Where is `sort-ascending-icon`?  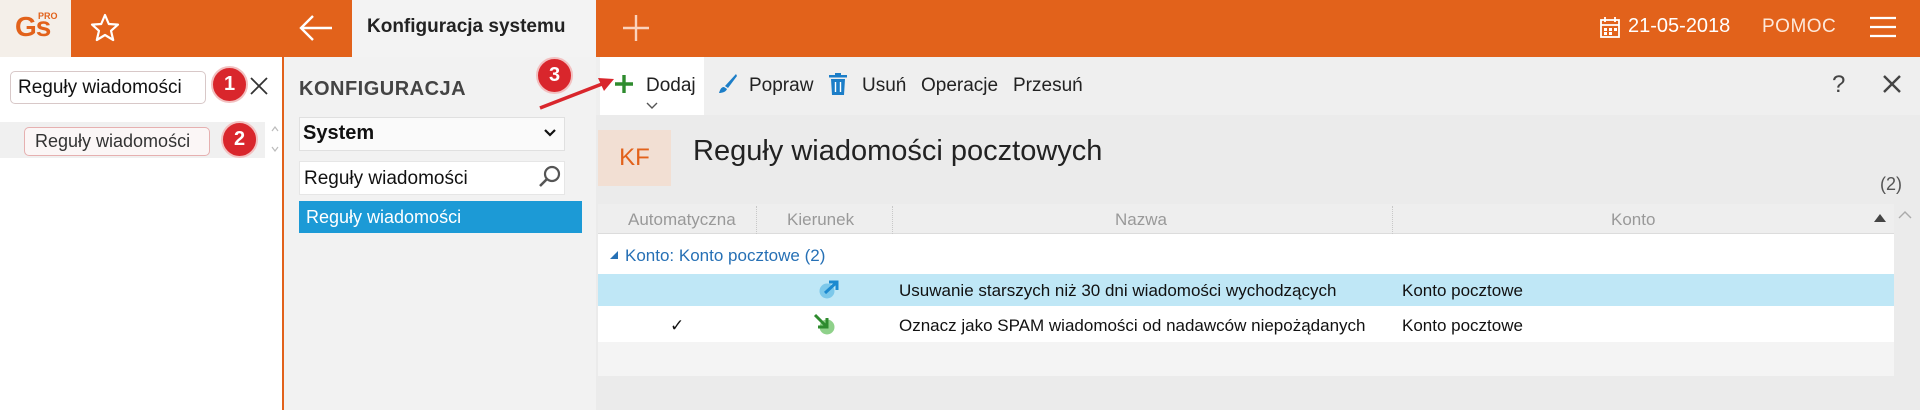
sort-ascending-icon is located at coordinates (1880, 218).